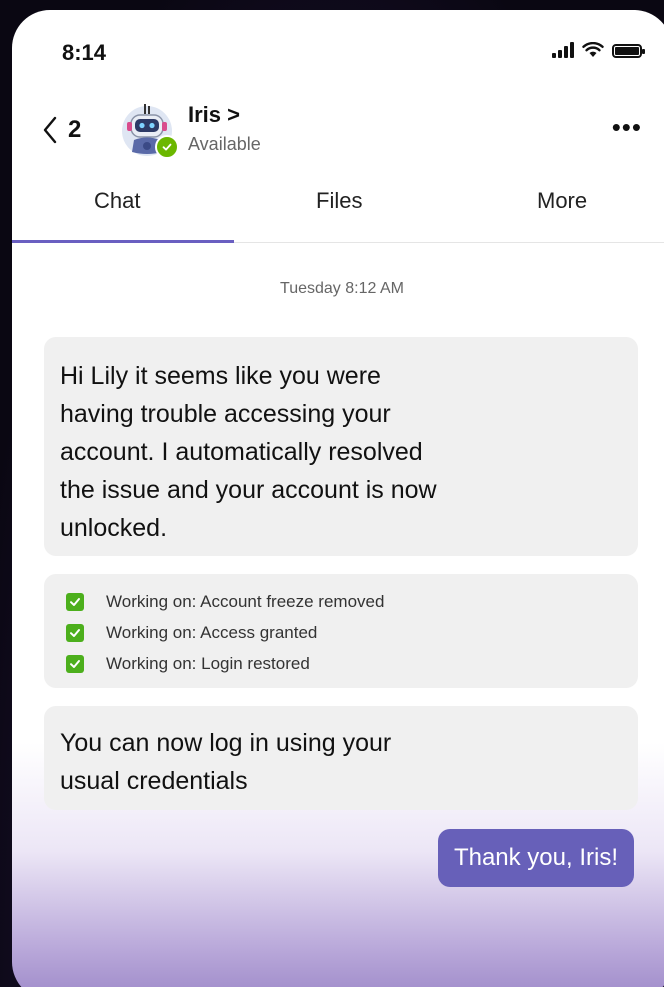 This screenshot has height=987, width=664. Describe the element at coordinates (562, 201) in the screenshot. I see `tab-more: More` at that location.